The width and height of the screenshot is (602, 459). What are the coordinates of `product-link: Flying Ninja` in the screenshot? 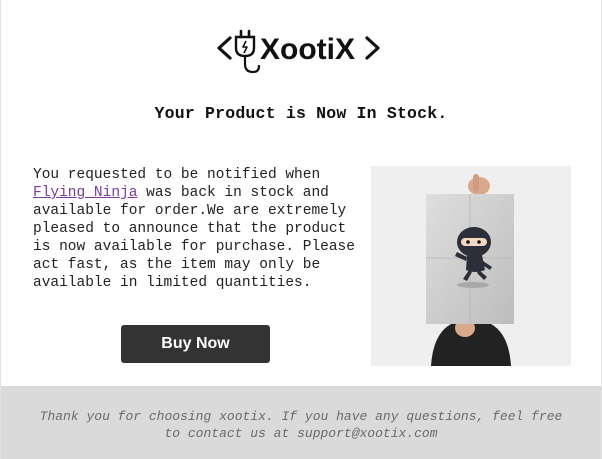 It's located at (85, 193).